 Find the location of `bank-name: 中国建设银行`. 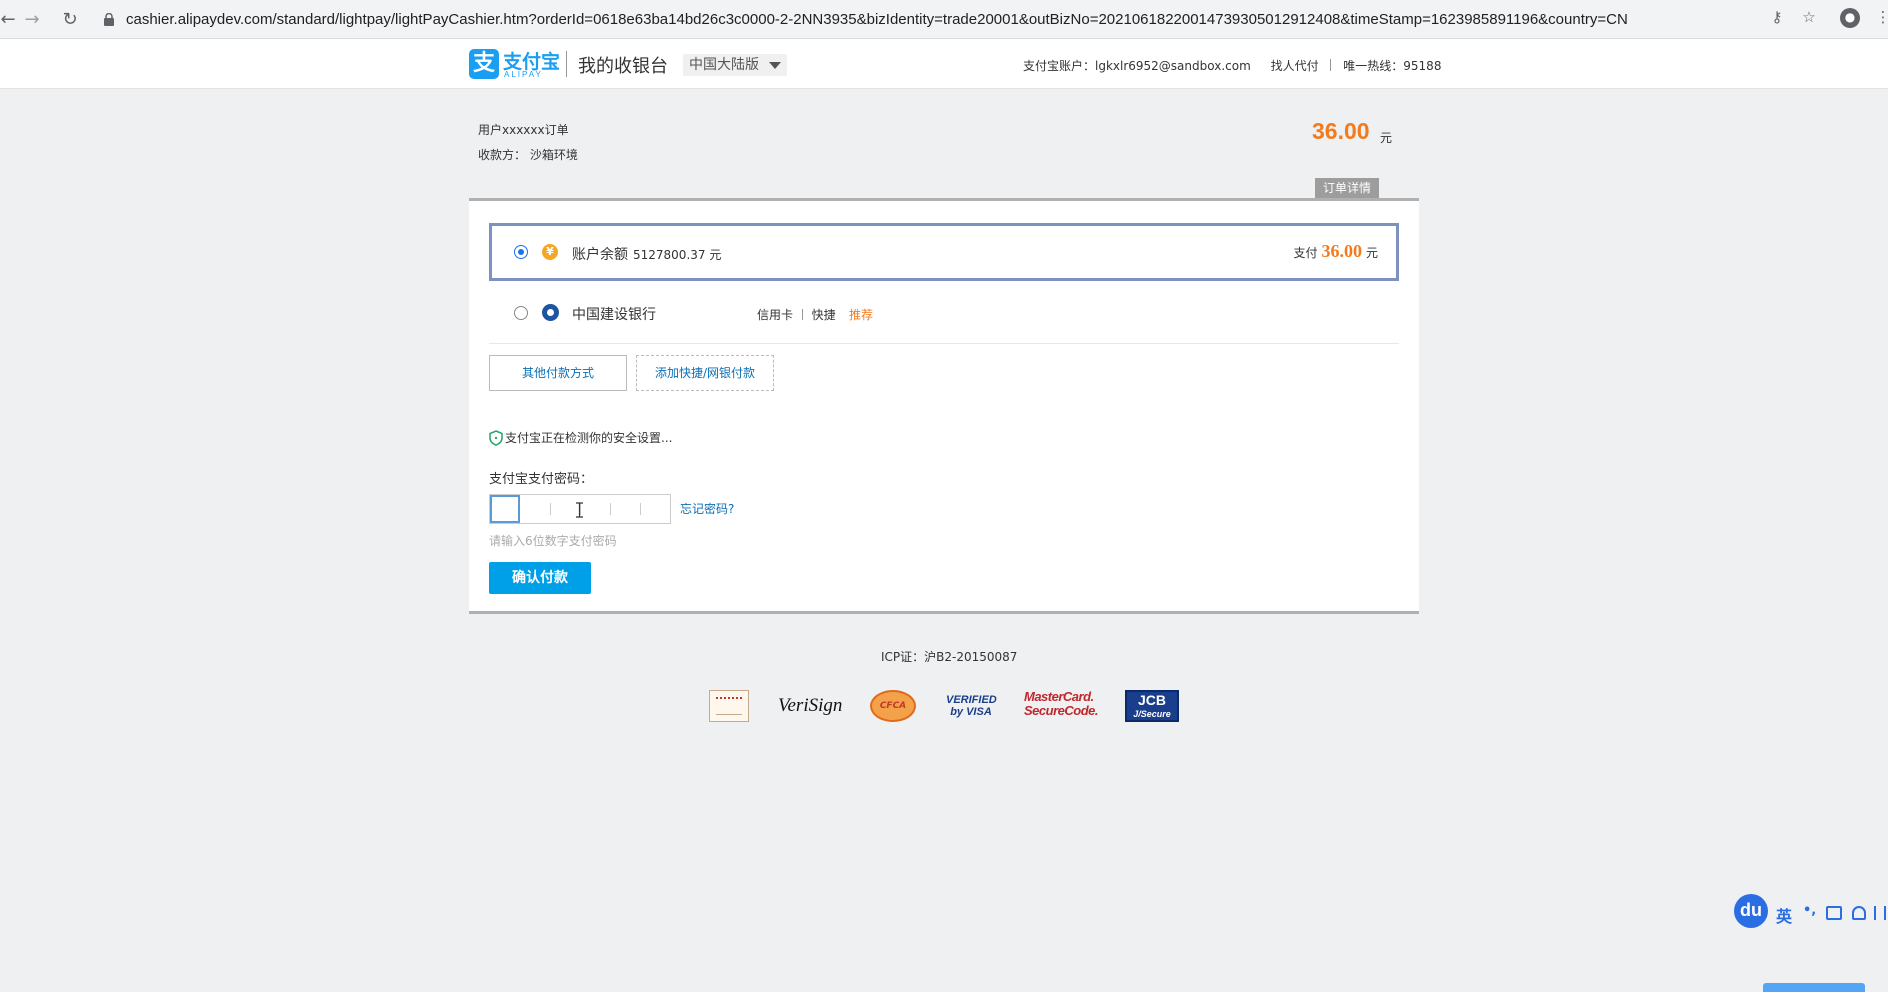

bank-name: 中国建设银行 is located at coordinates (614, 315).